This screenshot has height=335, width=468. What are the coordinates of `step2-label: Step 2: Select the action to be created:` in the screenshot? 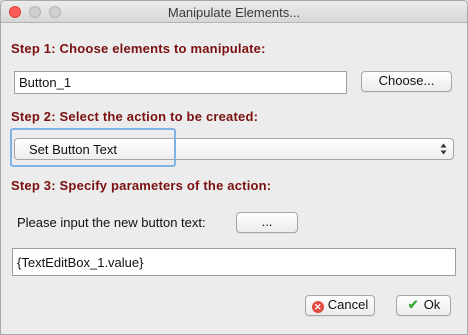 It's located at (135, 116).